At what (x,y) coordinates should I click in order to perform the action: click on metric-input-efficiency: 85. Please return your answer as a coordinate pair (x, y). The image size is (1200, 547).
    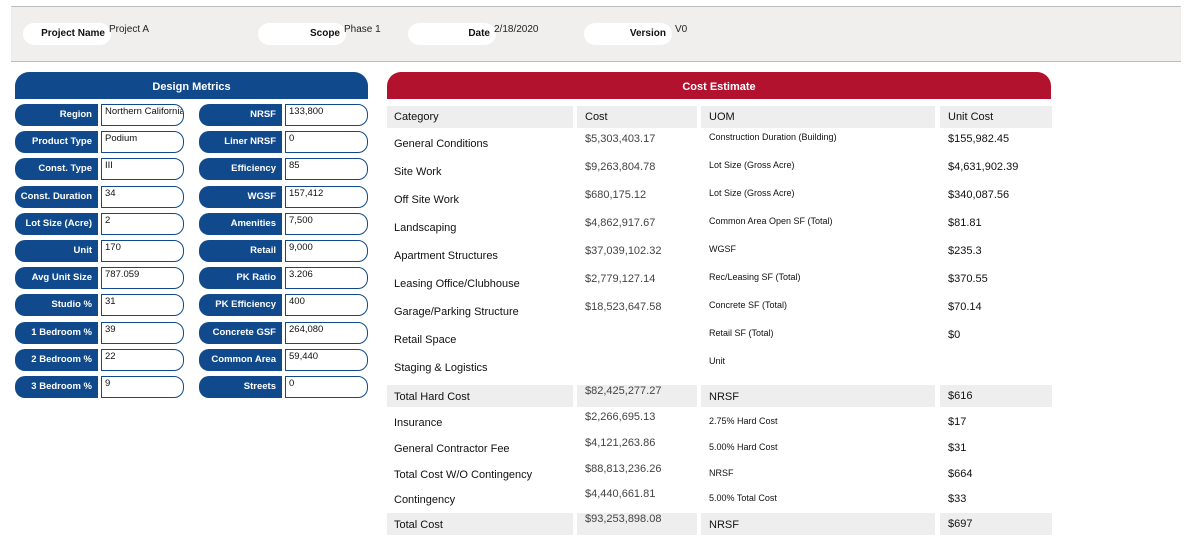
    Looking at the image, I should click on (326, 169).